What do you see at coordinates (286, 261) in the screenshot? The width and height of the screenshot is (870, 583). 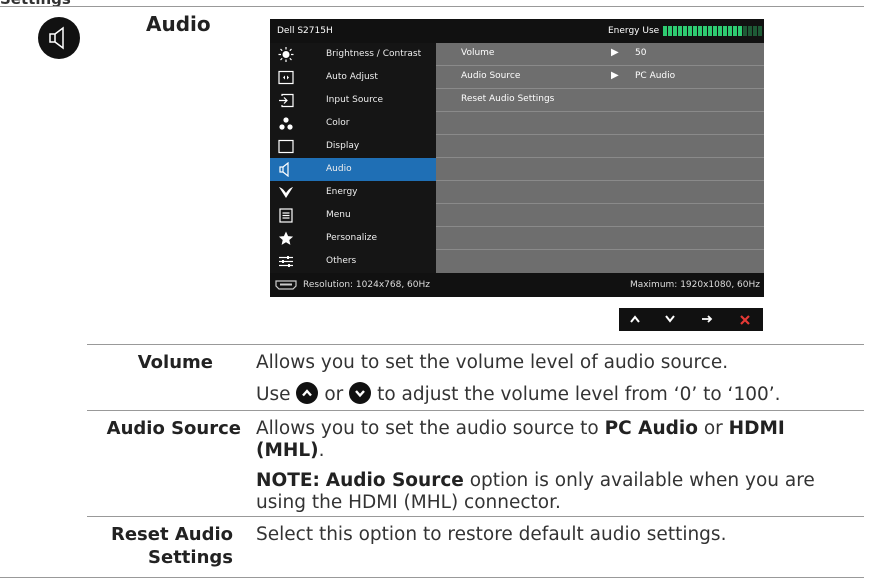 I see `others-icon` at bounding box center [286, 261].